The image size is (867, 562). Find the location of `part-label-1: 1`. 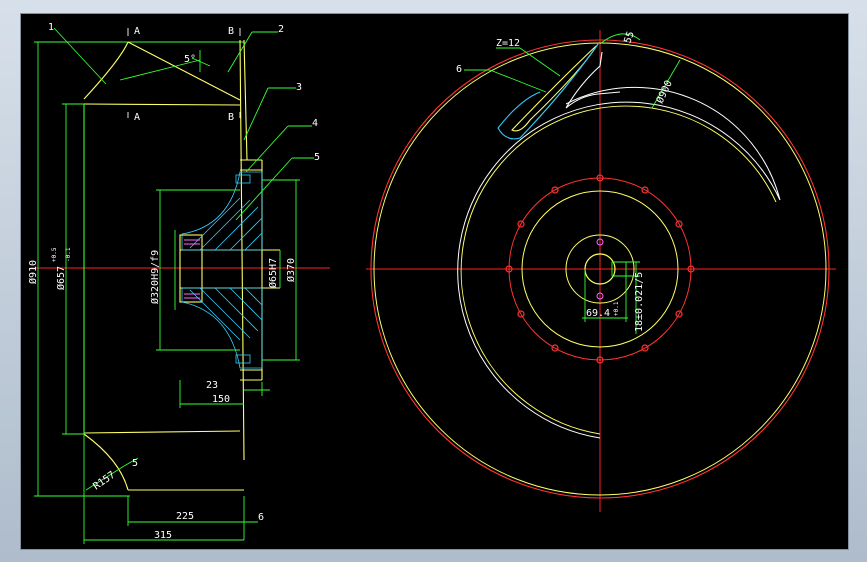

part-label-1: 1 is located at coordinates (51, 27).